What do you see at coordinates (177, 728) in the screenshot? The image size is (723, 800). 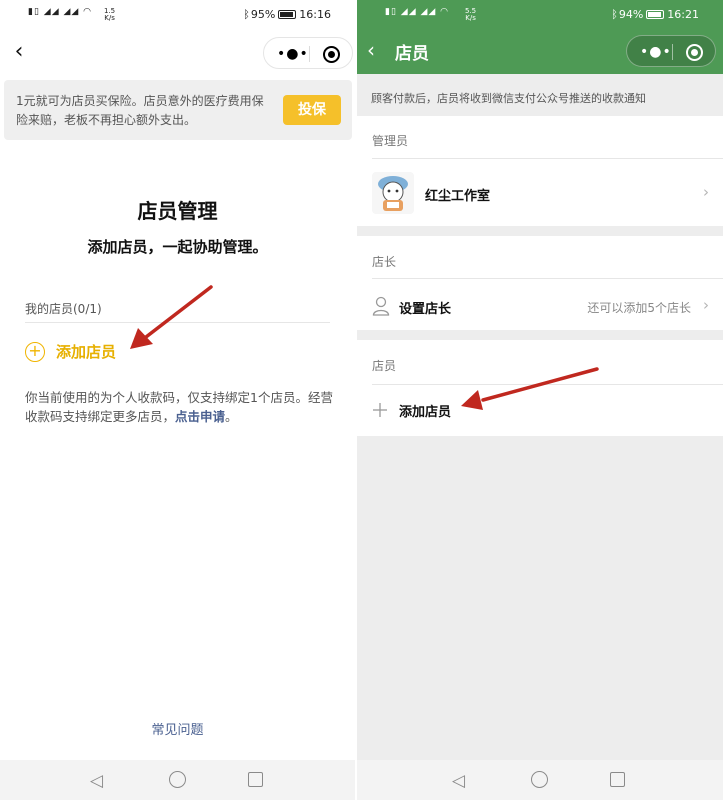 I see `faq-link: 常见问题` at bounding box center [177, 728].